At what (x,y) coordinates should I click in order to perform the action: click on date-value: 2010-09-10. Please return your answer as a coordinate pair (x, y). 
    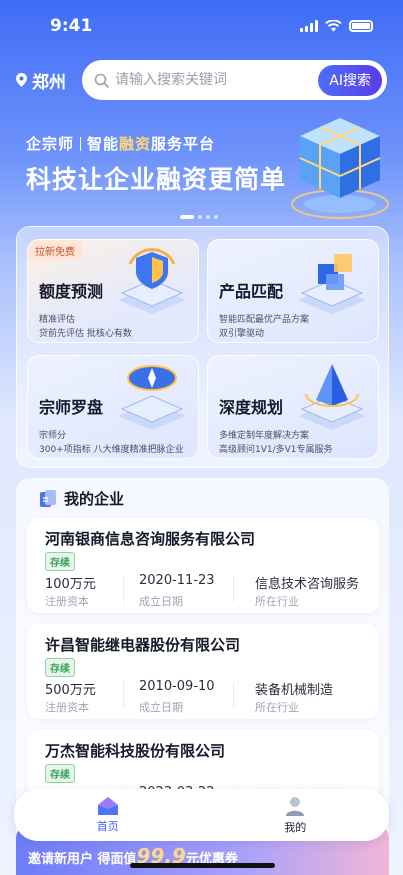
    Looking at the image, I should click on (177, 686).